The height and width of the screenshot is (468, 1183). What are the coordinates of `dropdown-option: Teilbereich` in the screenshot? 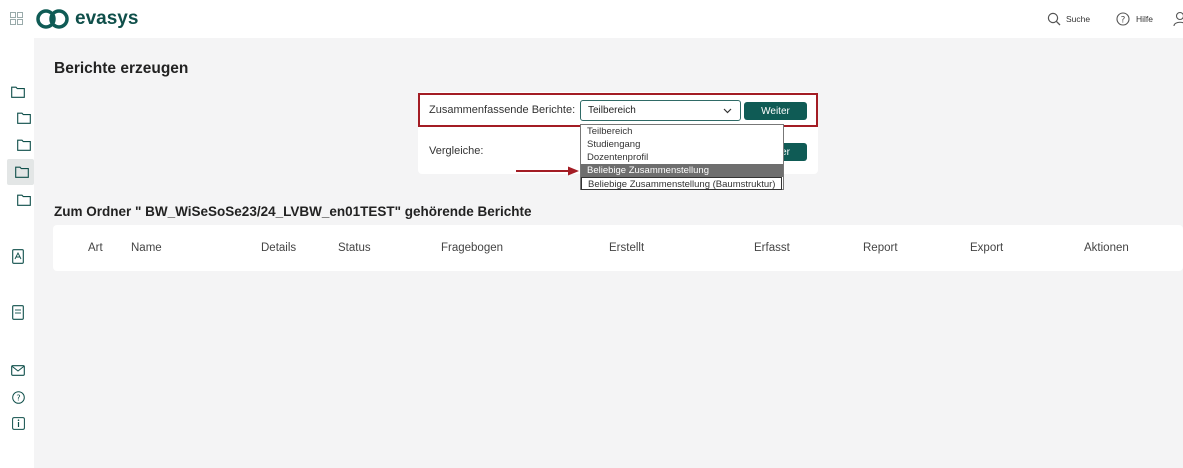 It's located at (682, 131).